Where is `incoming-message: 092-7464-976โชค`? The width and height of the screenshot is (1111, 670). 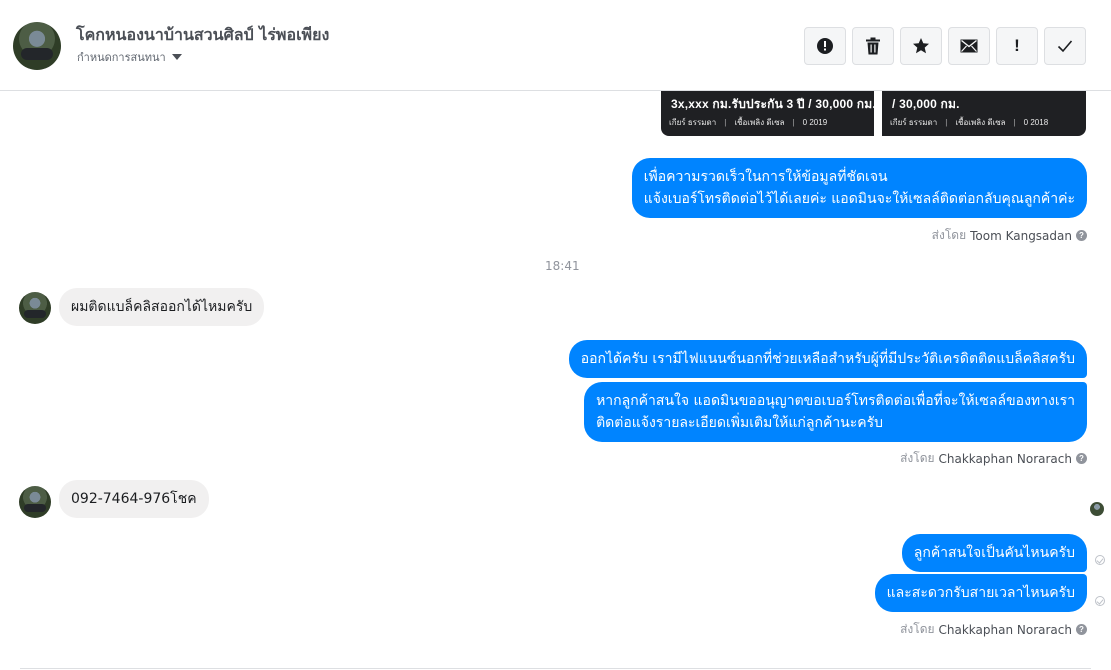
incoming-message: 092-7464-976โชค is located at coordinates (134, 499).